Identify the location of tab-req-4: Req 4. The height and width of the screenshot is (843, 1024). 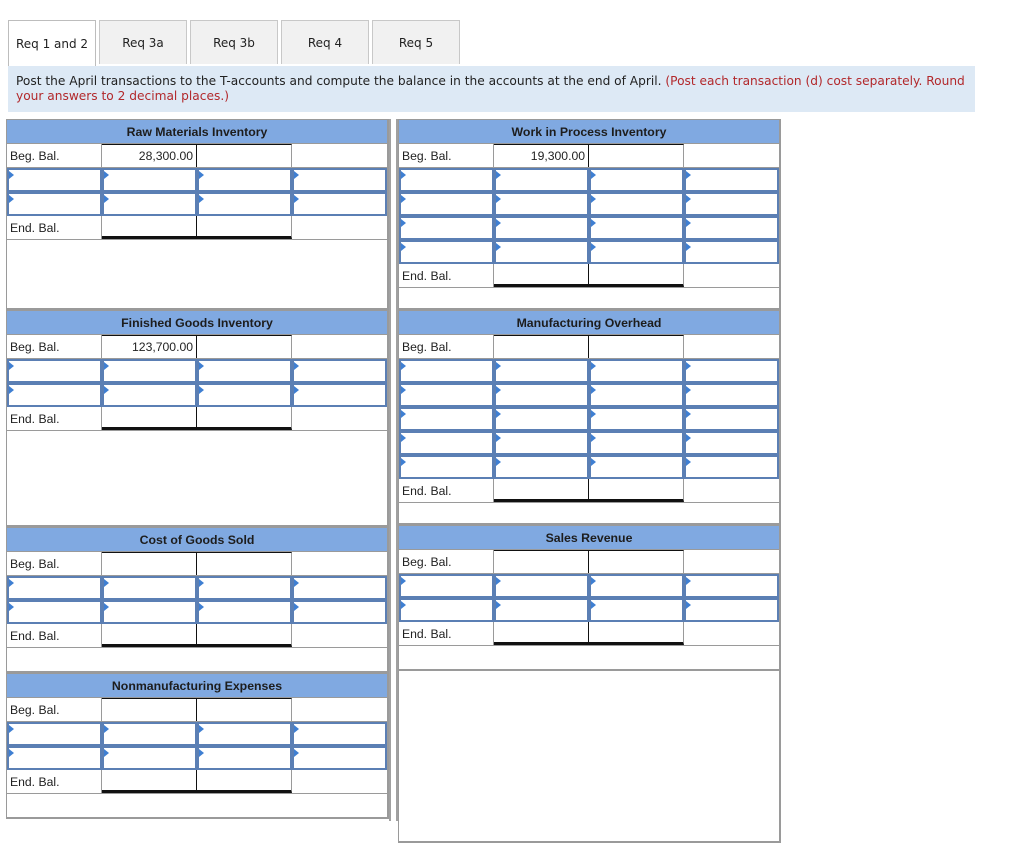
(325, 42).